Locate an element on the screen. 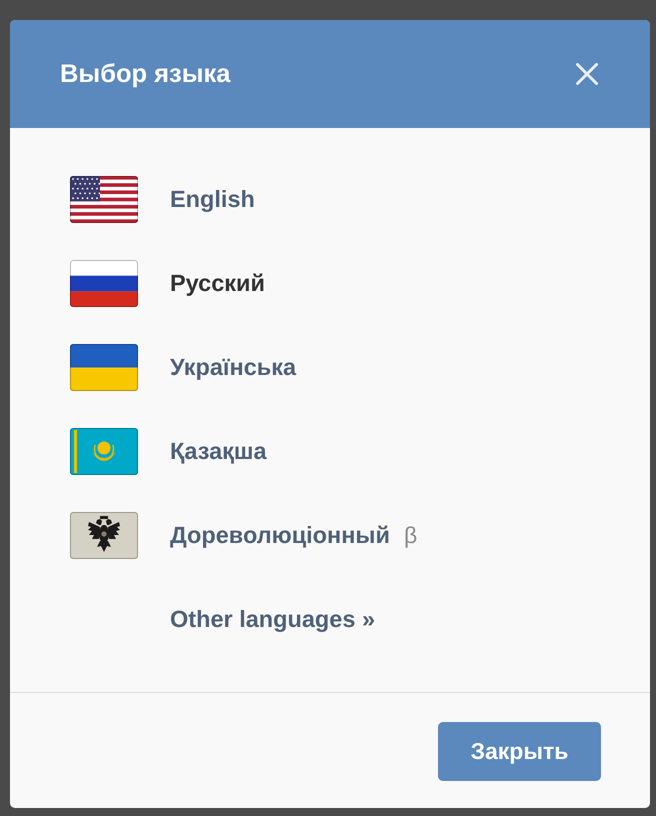 This screenshot has width=656, height=816. bicolor-flag-icon is located at coordinates (104, 367).